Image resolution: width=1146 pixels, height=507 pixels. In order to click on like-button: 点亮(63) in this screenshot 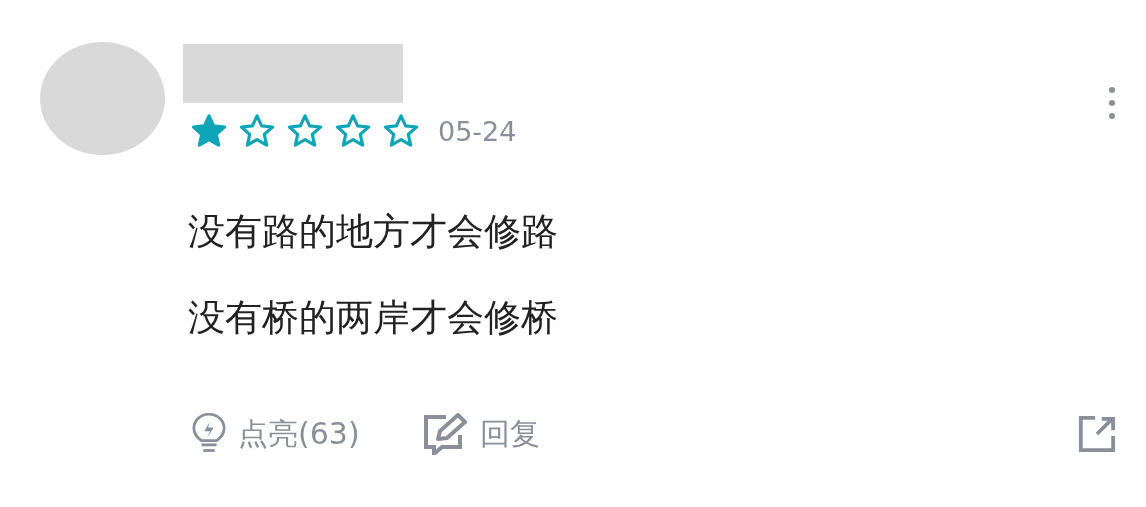, I will do `click(299, 434)`.